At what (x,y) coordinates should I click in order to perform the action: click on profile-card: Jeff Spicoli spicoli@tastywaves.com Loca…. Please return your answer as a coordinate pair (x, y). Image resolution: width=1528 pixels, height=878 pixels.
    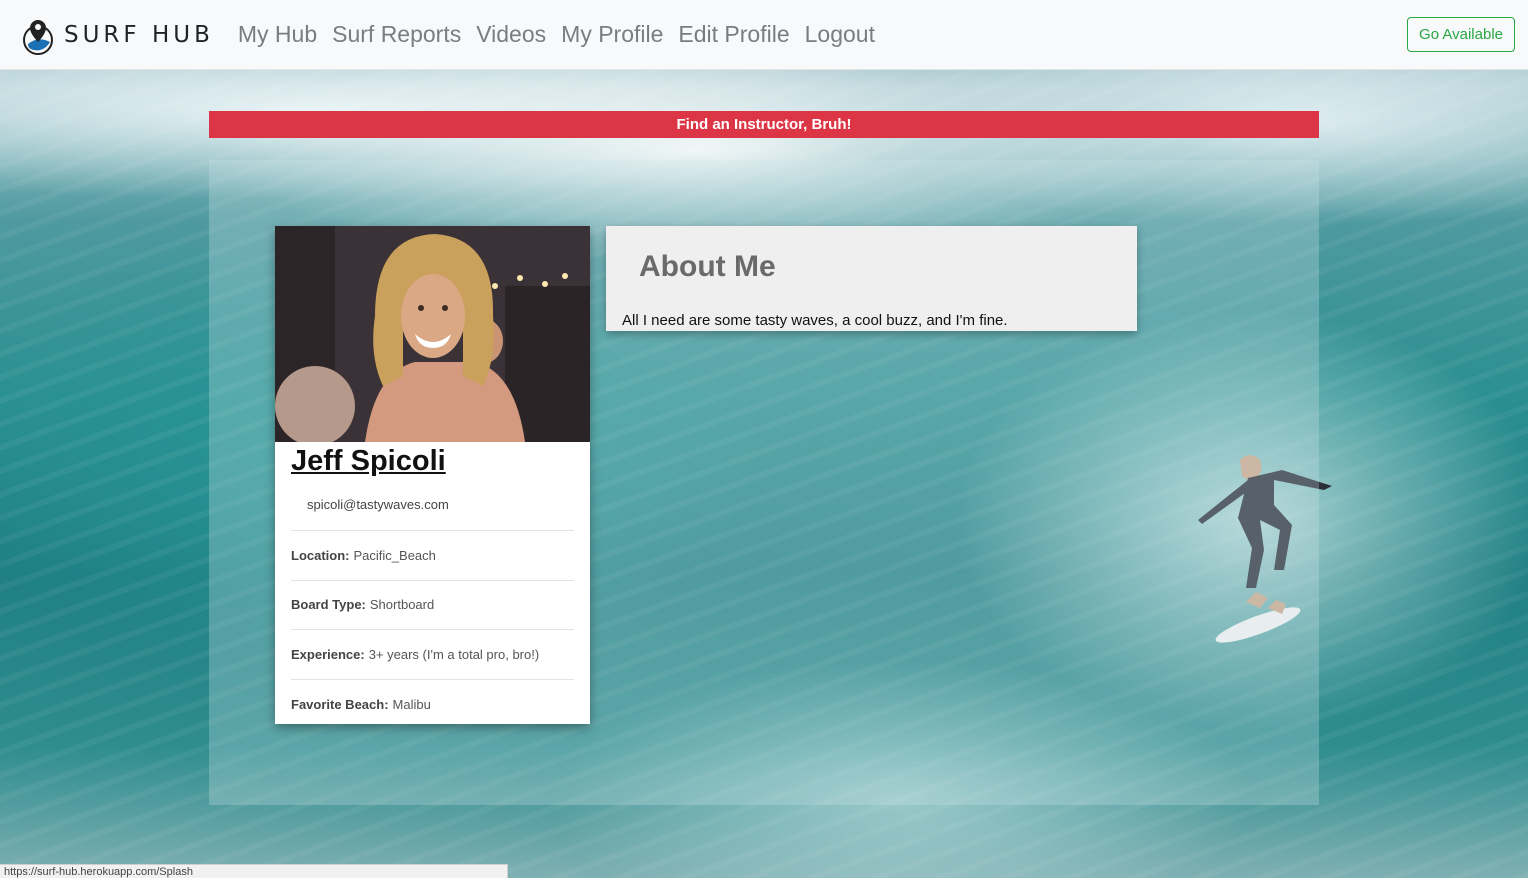
    Looking at the image, I should click on (432, 475).